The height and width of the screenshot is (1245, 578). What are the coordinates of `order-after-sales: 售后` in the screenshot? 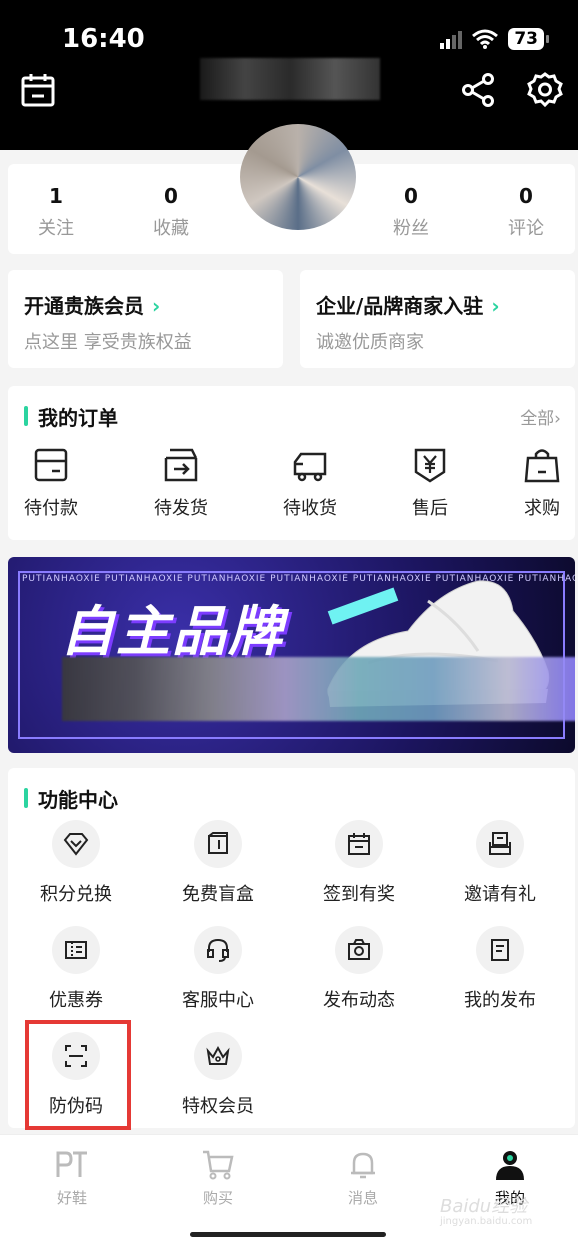 It's located at (430, 483).